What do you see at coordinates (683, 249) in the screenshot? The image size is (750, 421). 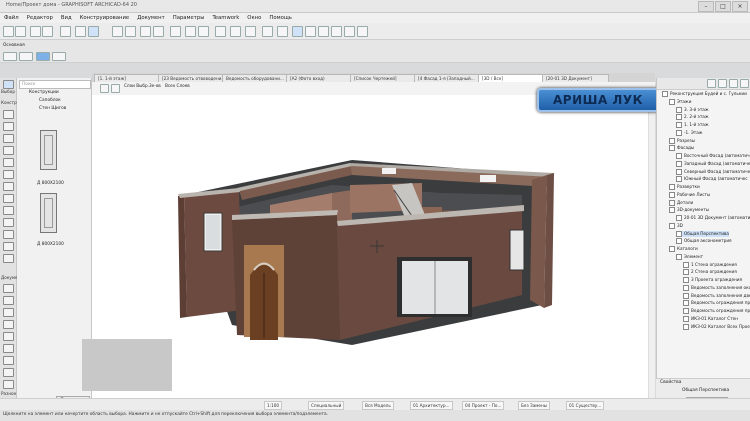 I see `navigator-item: Каталоги` at bounding box center [683, 249].